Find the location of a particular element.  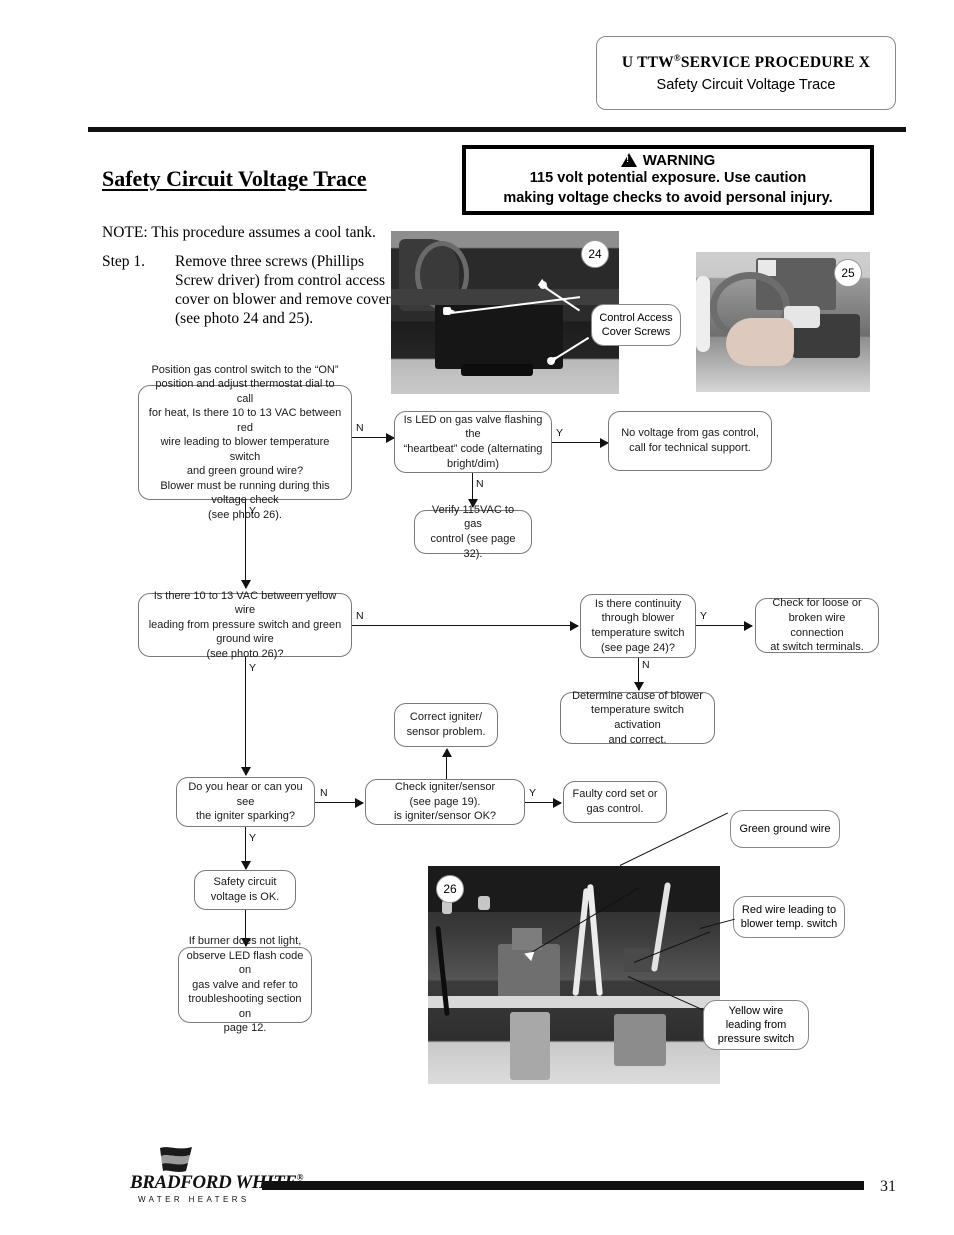

edge-label-b6-y: Y is located at coordinates (704, 616).